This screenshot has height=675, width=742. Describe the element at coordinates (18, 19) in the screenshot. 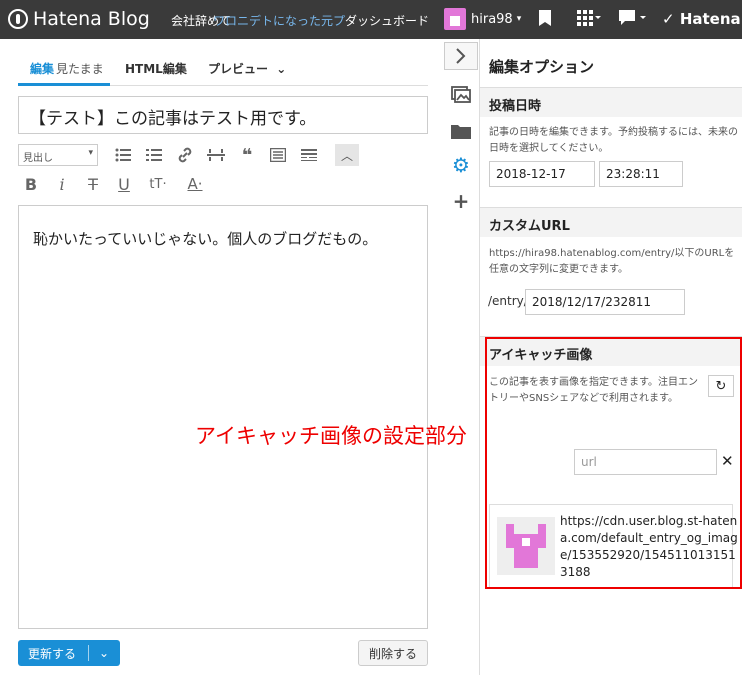

I see `hatena-logo-icon` at that location.